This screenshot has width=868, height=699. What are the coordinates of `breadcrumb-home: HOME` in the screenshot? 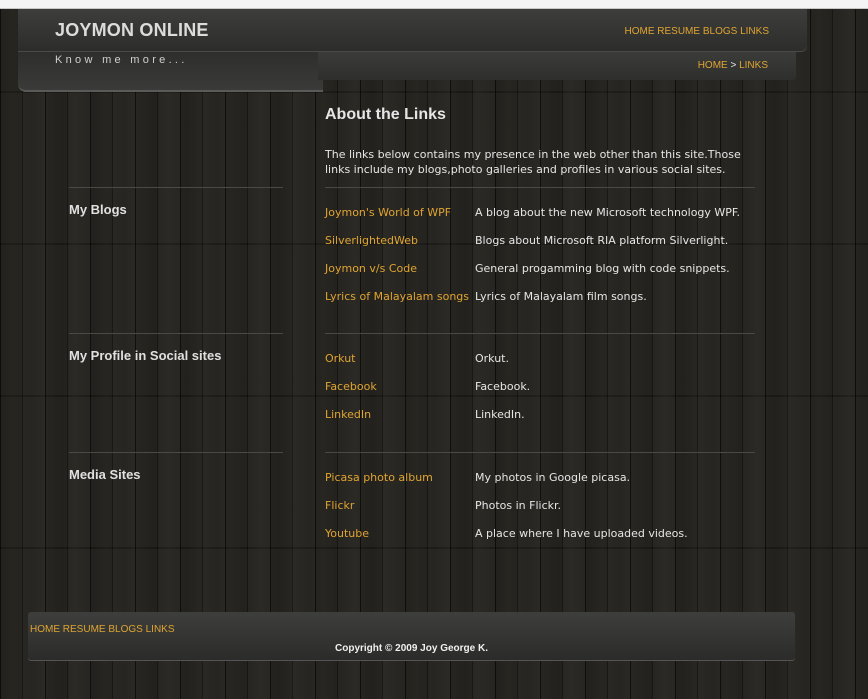 It's located at (713, 65).